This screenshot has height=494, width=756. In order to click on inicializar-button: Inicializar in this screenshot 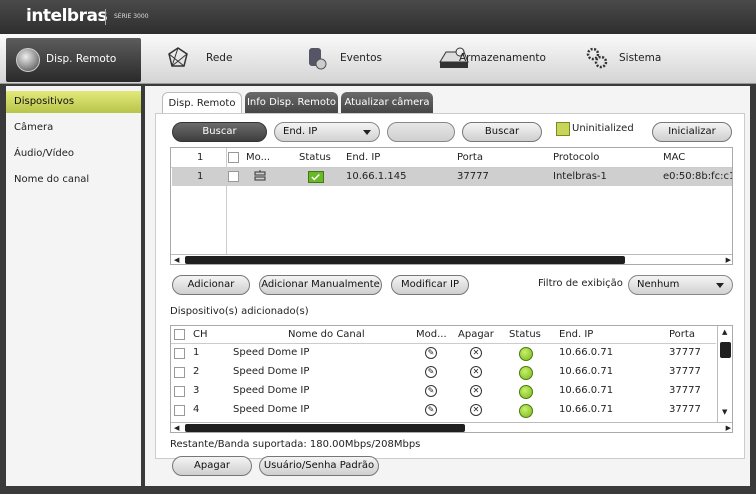, I will do `click(692, 132)`.